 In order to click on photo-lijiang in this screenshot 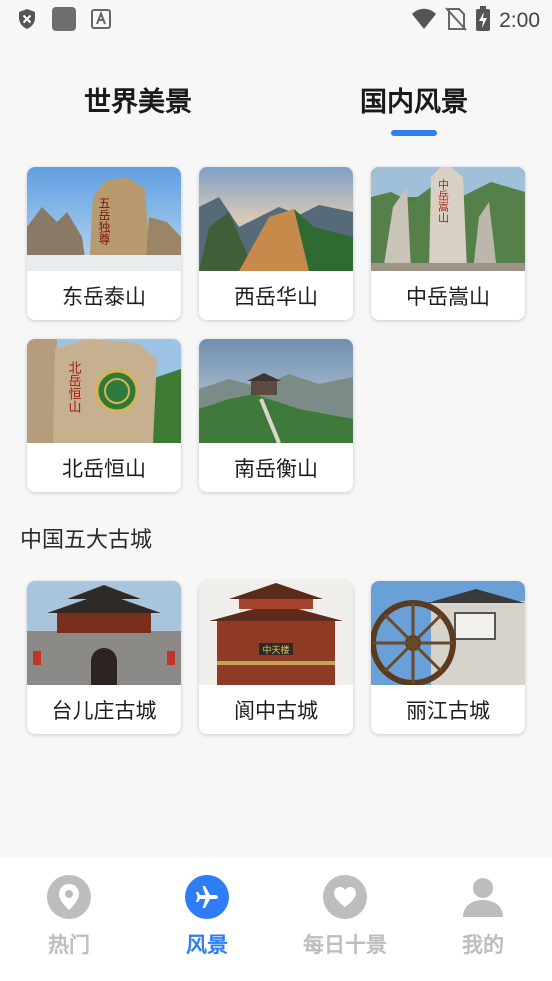, I will do `click(448, 633)`.